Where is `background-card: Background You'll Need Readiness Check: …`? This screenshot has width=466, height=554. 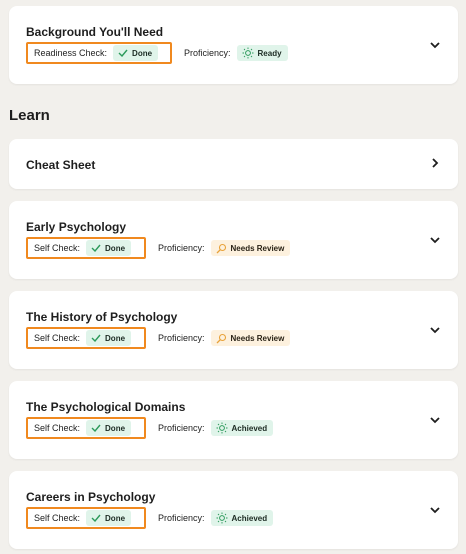
background-card: Background You'll Need Readiness Check: … is located at coordinates (233, 45).